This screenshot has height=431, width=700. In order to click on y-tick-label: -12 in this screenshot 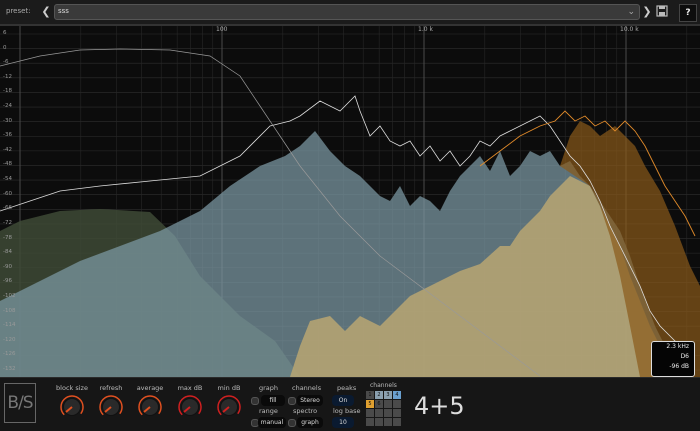, I will do `click(7, 76)`.